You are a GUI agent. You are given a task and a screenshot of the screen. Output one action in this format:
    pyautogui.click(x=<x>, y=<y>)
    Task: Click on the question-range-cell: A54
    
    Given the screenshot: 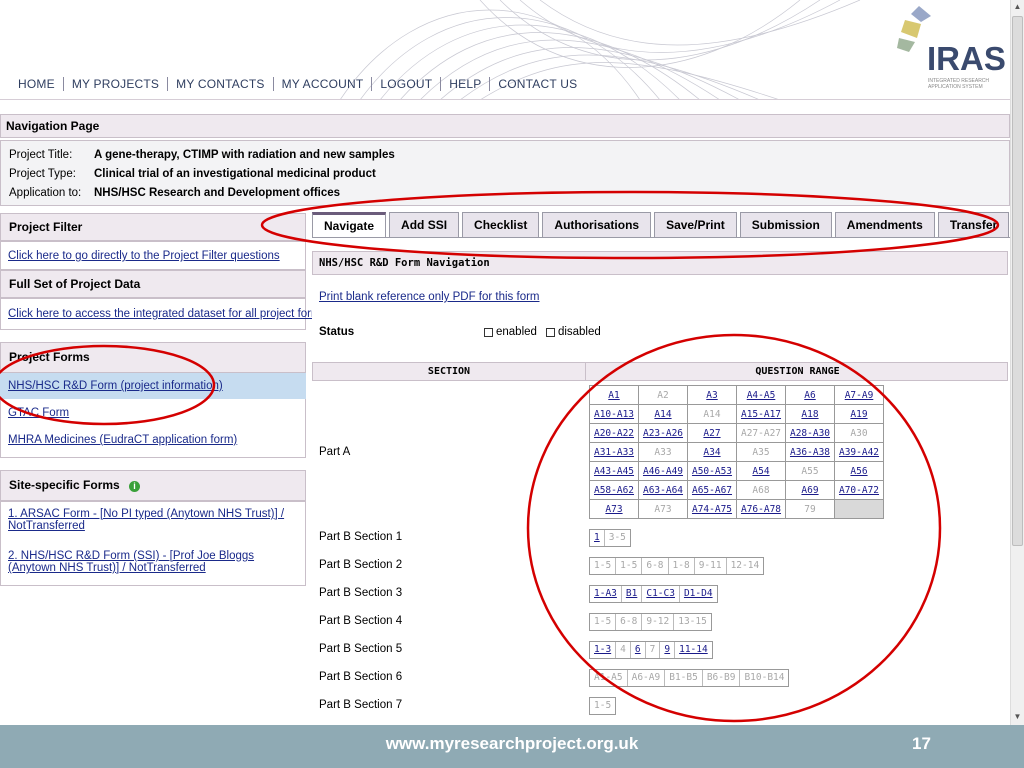 What is the action you would take?
    pyautogui.click(x=761, y=471)
    